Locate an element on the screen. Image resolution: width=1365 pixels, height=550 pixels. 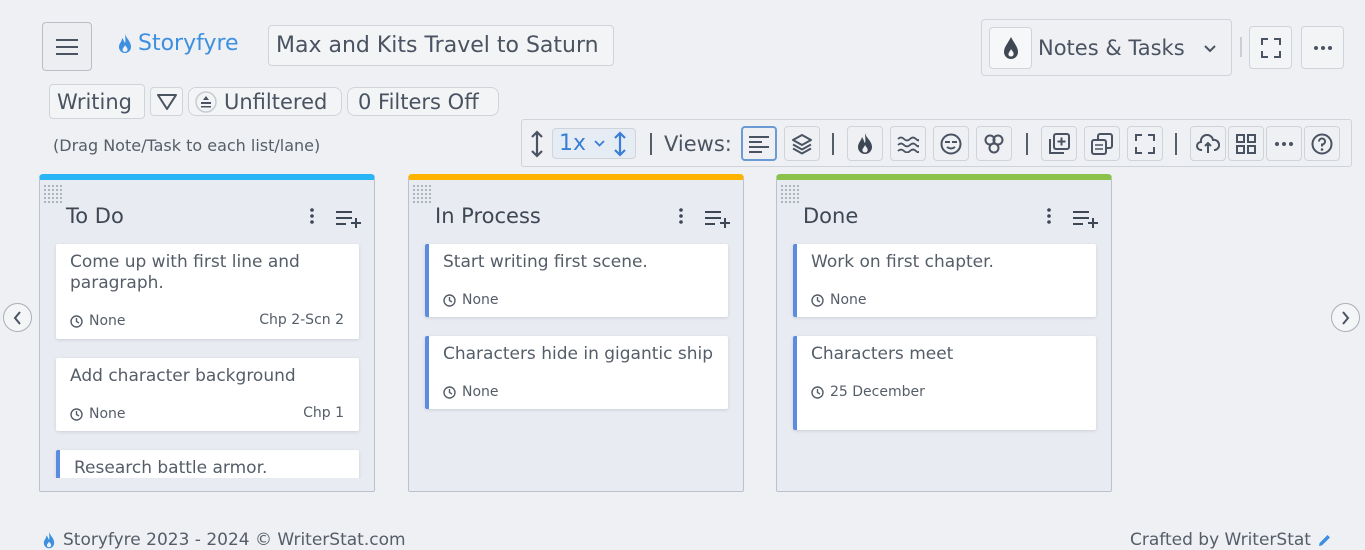
scroll-left-button is located at coordinates (17, 317).